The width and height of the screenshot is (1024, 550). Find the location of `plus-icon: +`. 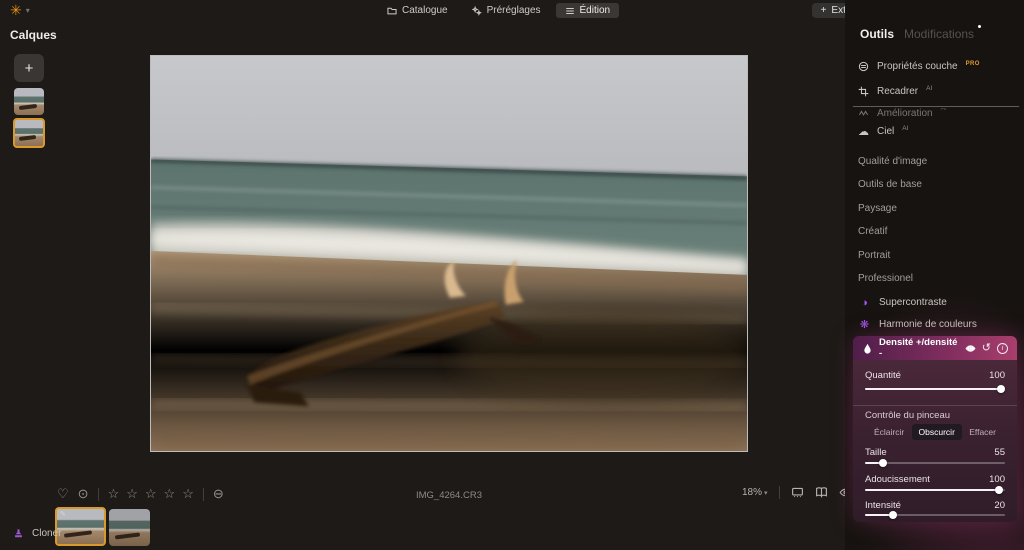

plus-icon: + is located at coordinates (823, 10).